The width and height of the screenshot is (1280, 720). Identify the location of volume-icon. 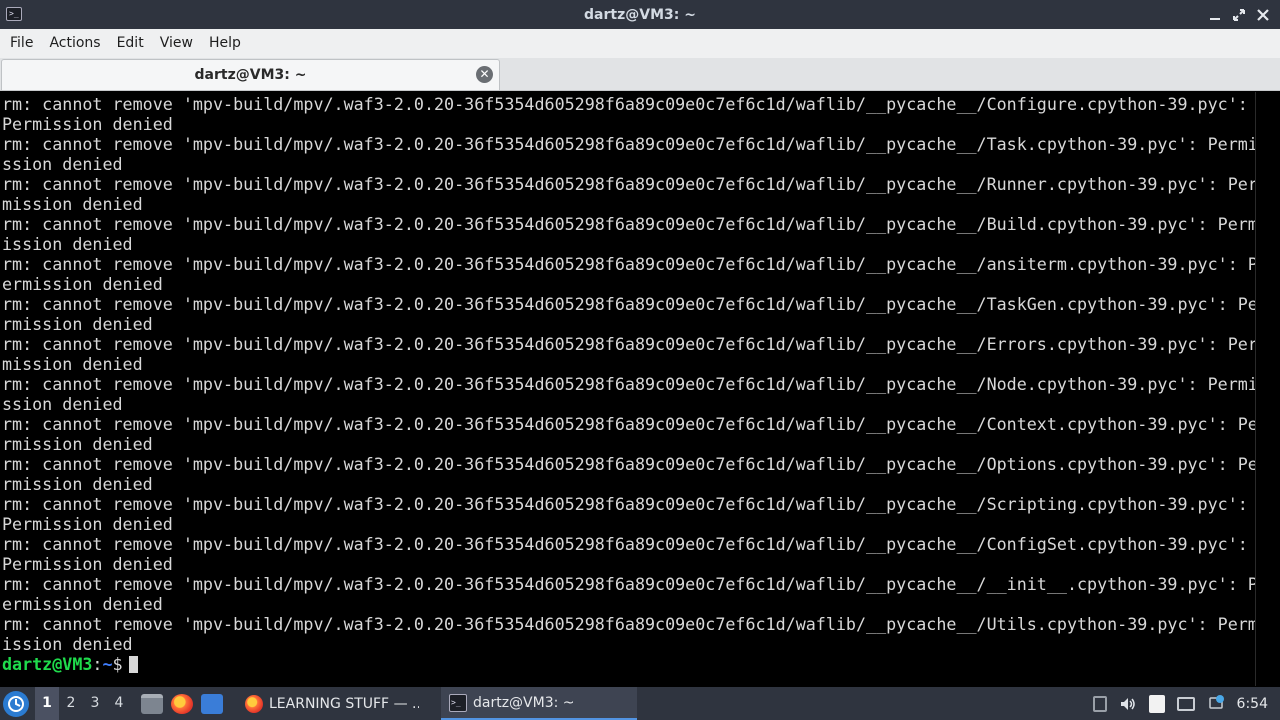
(1128, 704).